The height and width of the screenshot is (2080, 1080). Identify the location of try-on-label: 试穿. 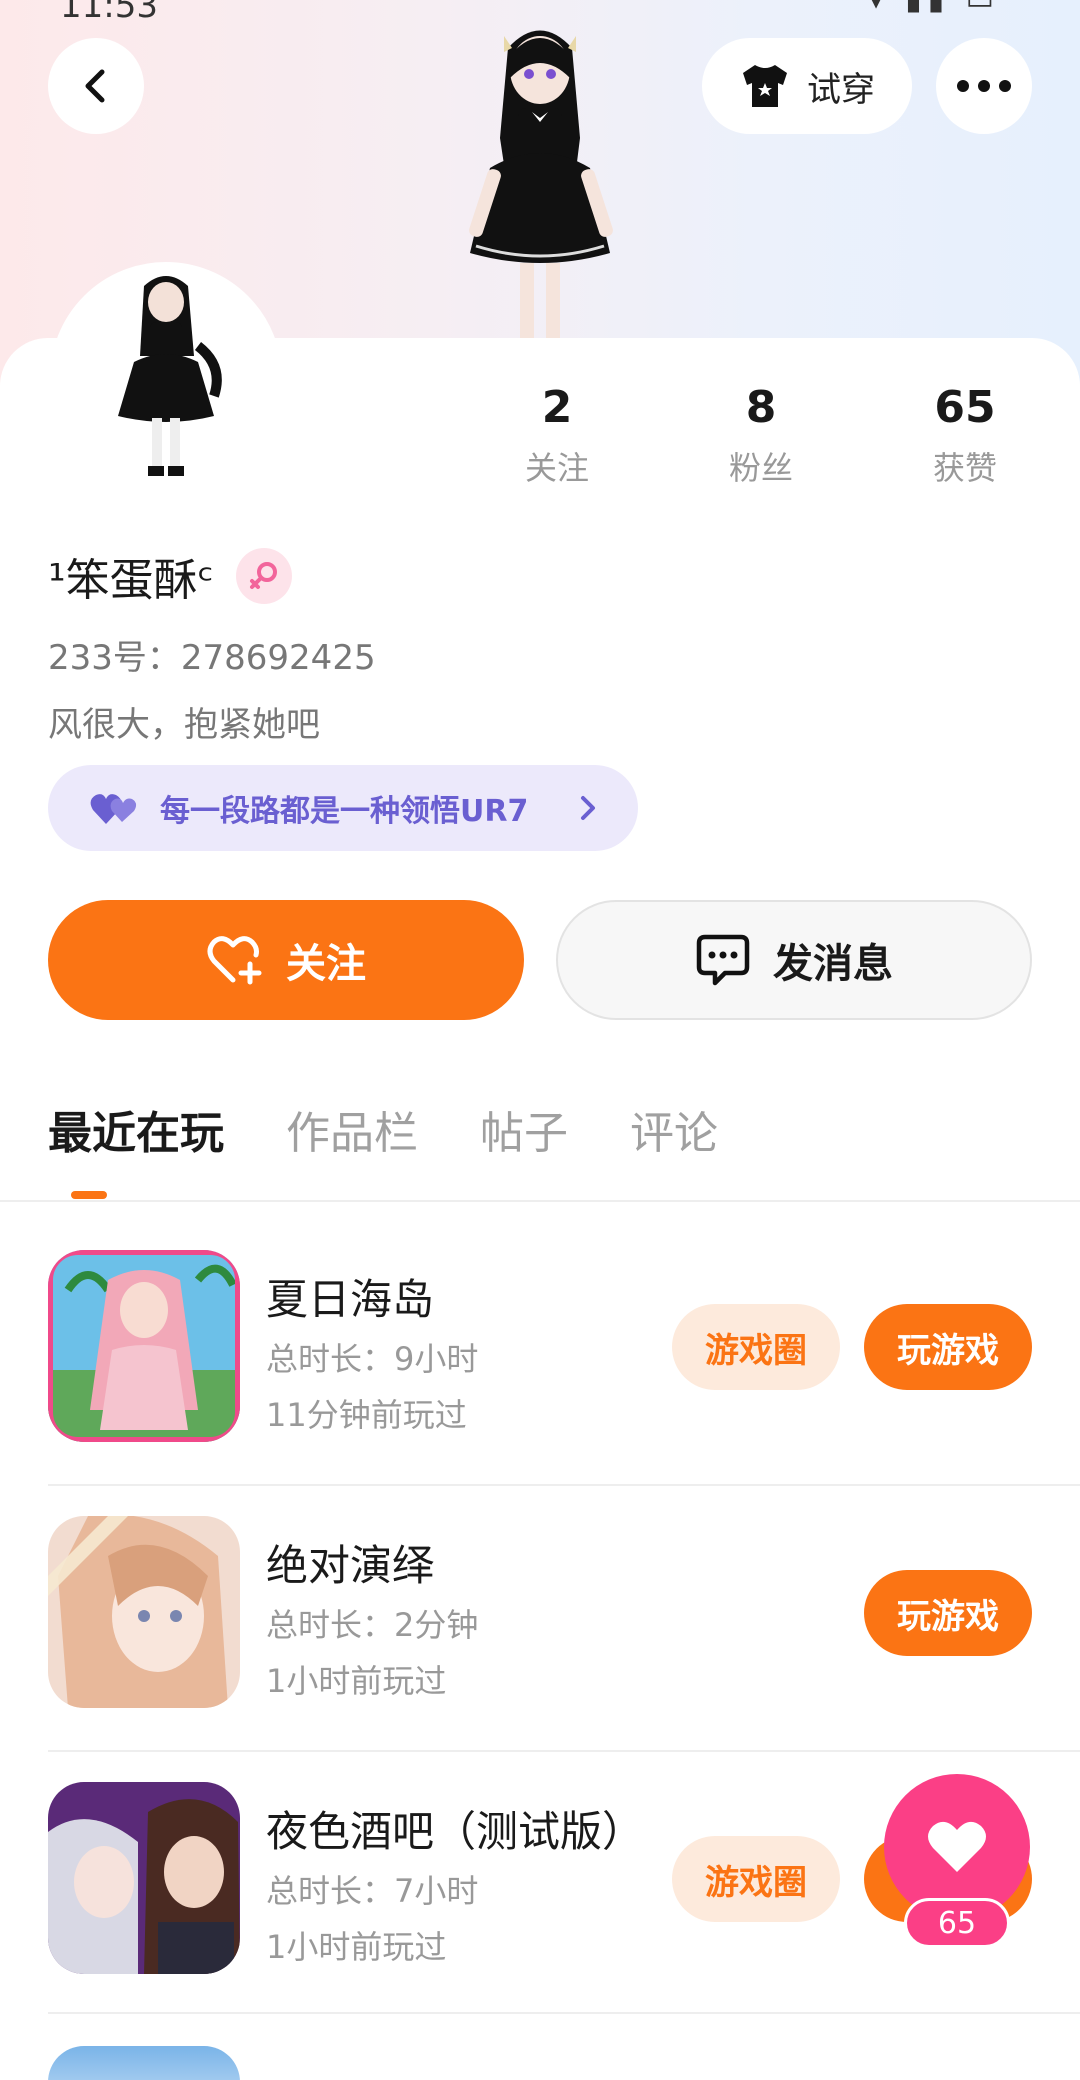
(841, 89).